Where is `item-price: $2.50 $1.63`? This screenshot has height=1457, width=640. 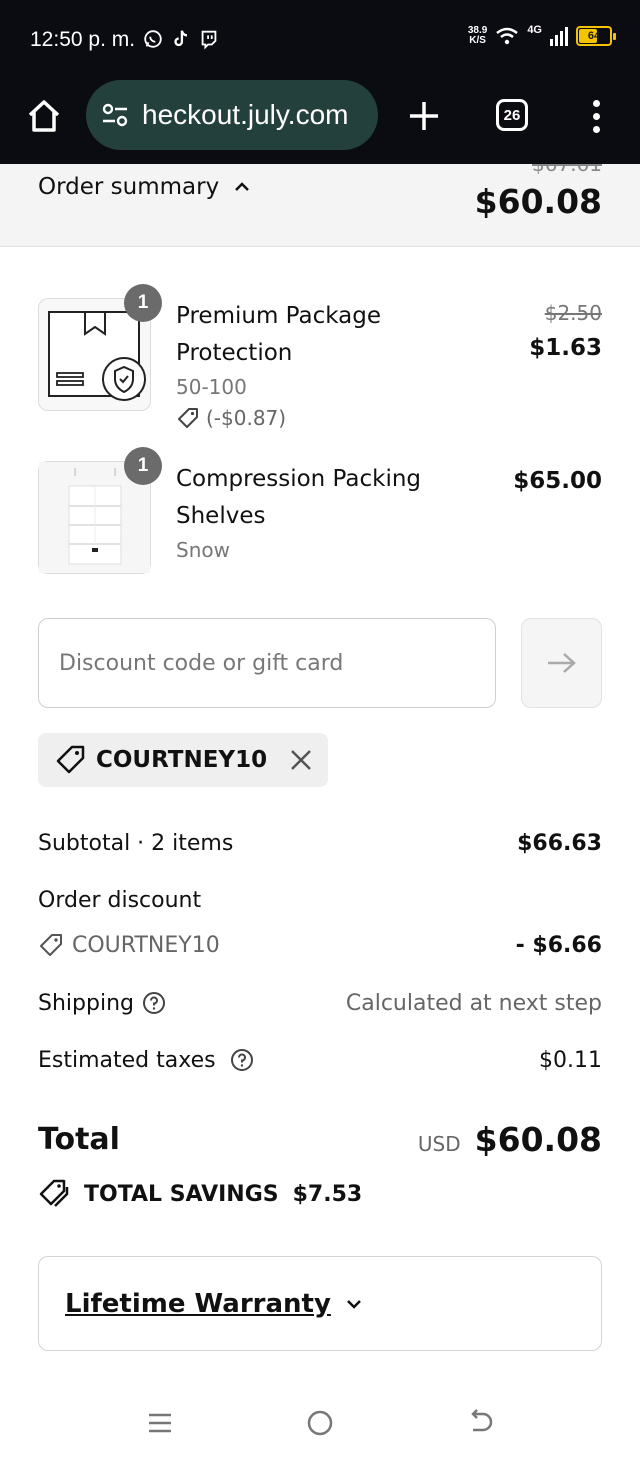
item-price: $2.50 $1.63 is located at coordinates (565, 333).